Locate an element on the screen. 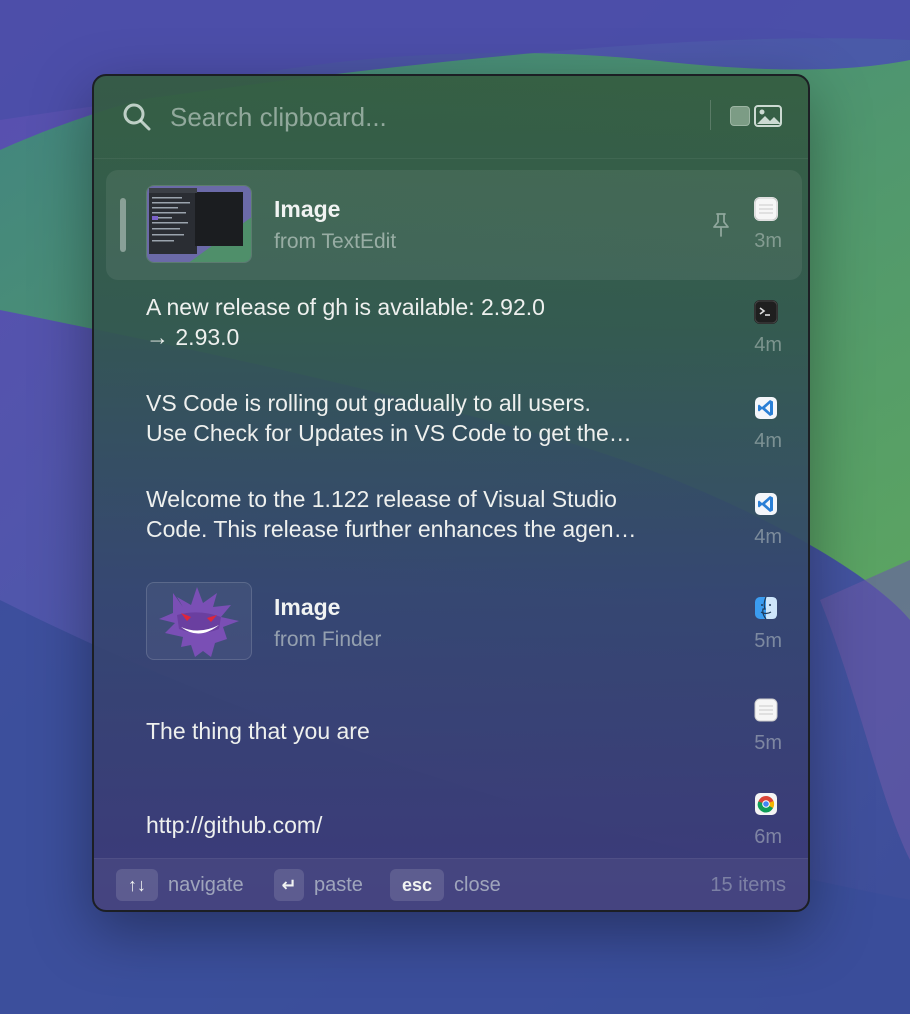  finder-icon is located at coordinates (766, 608).